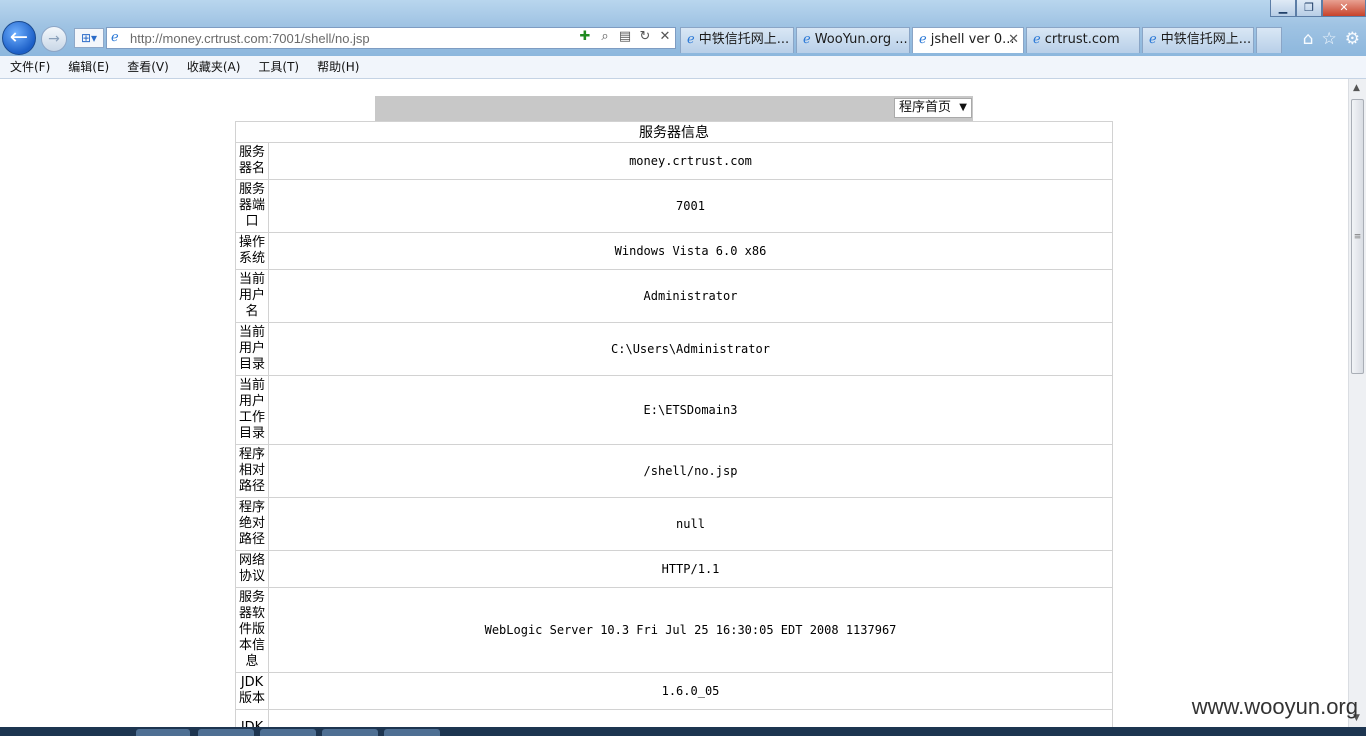  I want to click on table-row: JDK, so click(674, 718).